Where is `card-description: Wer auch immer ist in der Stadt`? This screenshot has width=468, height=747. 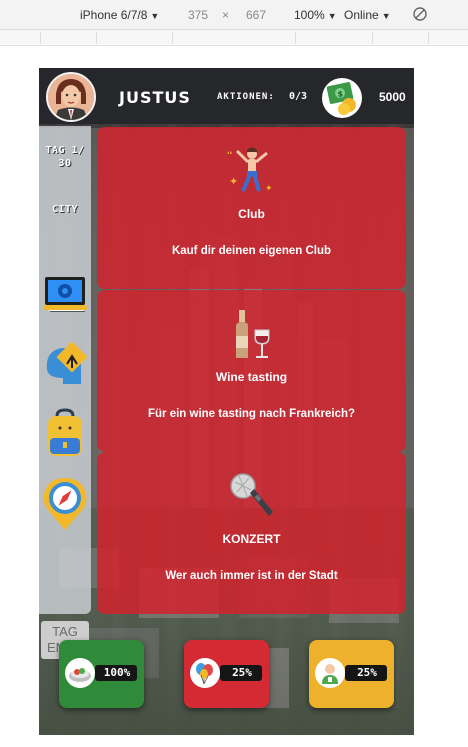 card-description: Wer auch immer ist in der Stadt is located at coordinates (251, 576).